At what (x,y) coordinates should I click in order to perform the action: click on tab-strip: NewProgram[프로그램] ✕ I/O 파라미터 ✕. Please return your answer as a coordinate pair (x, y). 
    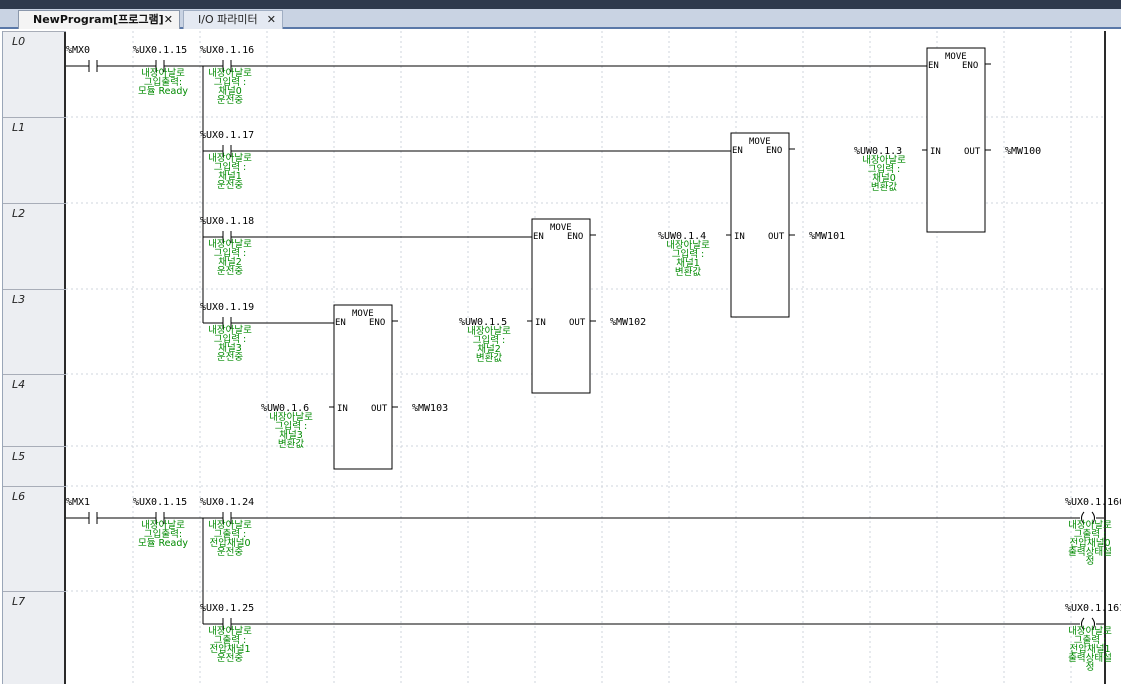
    Looking at the image, I should click on (560, 19).